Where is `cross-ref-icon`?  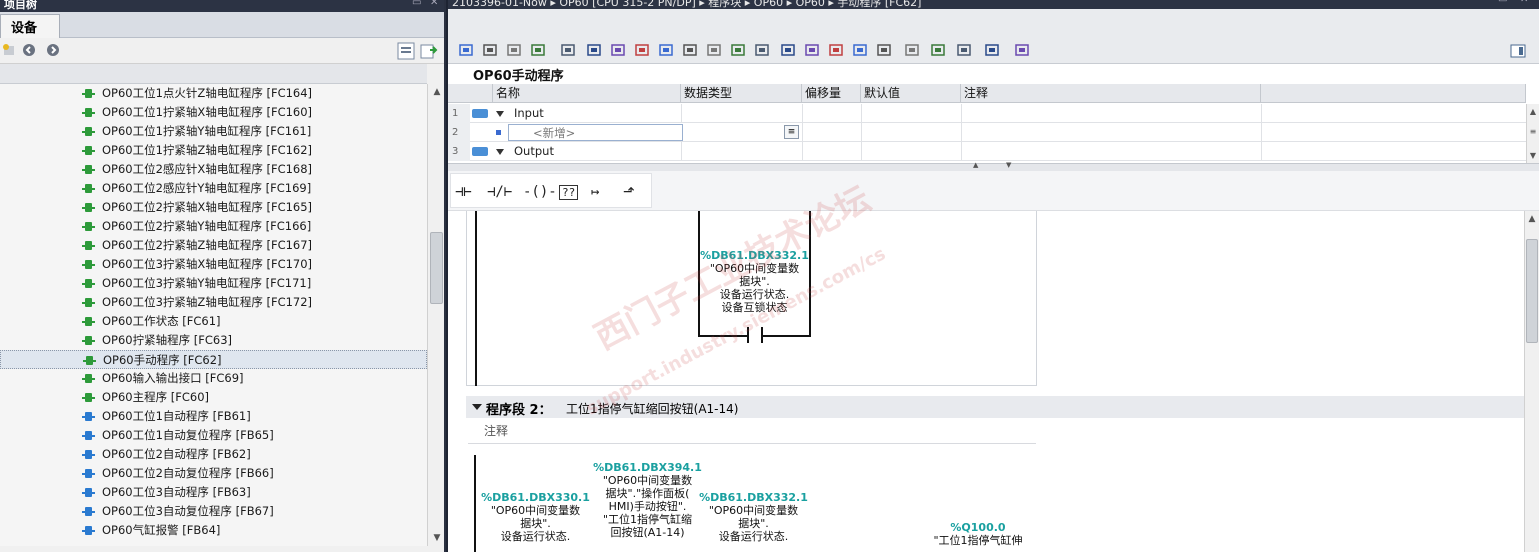
cross-ref-icon is located at coordinates (1022, 50).